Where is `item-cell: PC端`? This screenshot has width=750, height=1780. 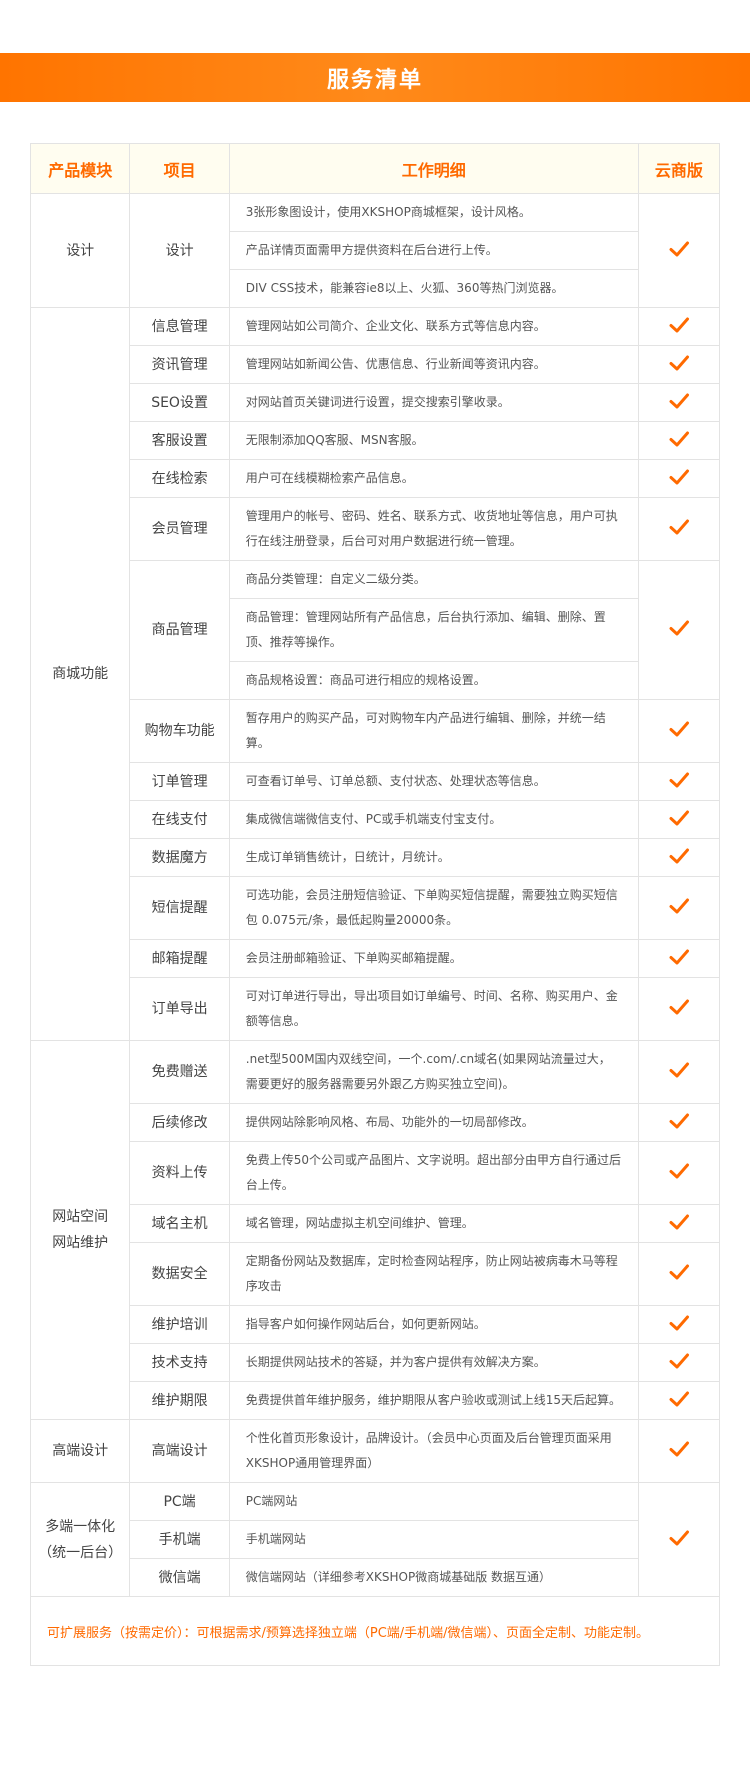 item-cell: PC端 is located at coordinates (179, 1501).